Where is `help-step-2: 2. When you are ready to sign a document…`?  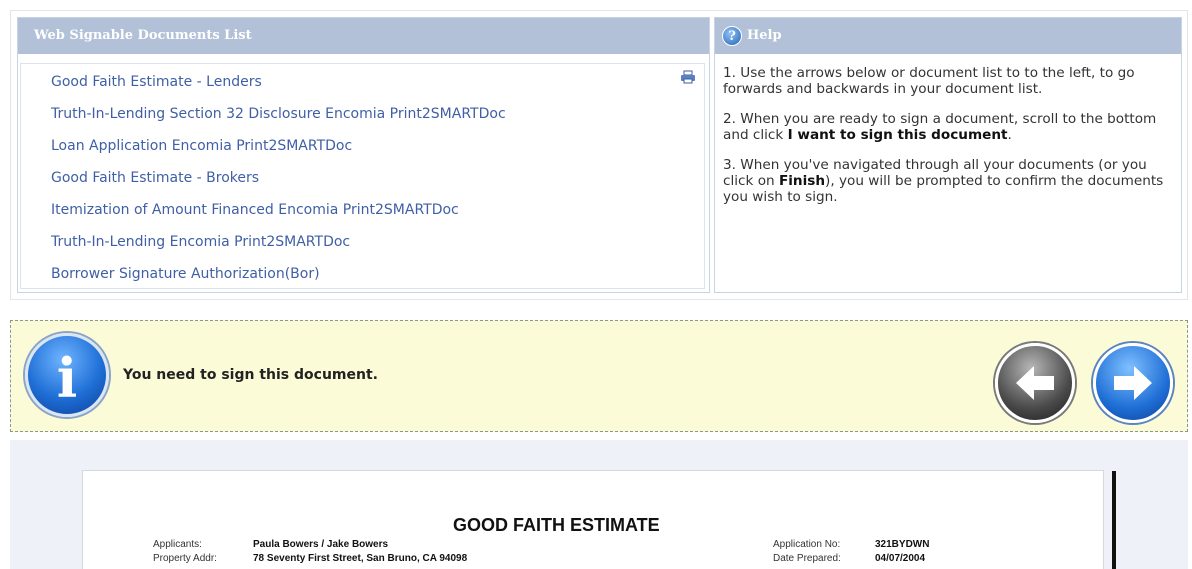 help-step-2: 2. When you are ready to sign a document… is located at coordinates (949, 127).